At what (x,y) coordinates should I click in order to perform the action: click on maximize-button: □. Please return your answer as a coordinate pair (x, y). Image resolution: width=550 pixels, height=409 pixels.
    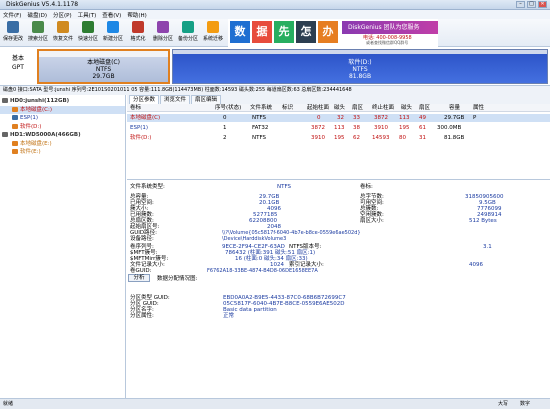
    Looking at the image, I should click on (531, 4).